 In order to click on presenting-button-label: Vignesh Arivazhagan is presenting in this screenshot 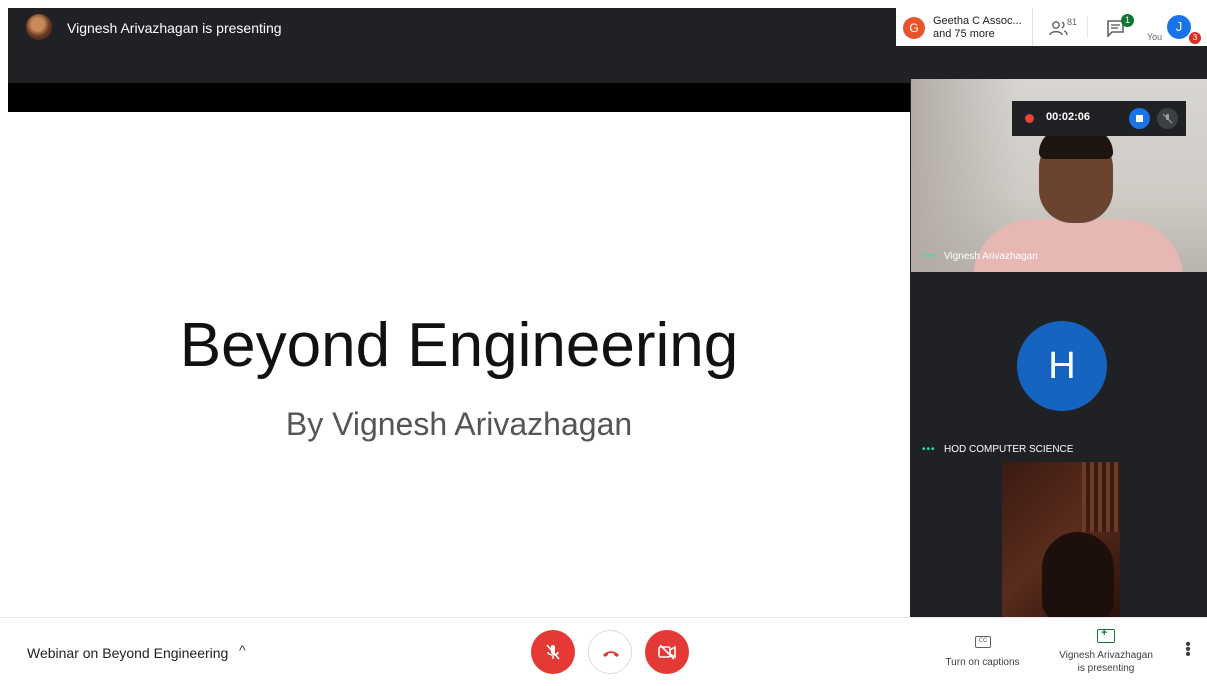, I will do `click(1106, 662)`.